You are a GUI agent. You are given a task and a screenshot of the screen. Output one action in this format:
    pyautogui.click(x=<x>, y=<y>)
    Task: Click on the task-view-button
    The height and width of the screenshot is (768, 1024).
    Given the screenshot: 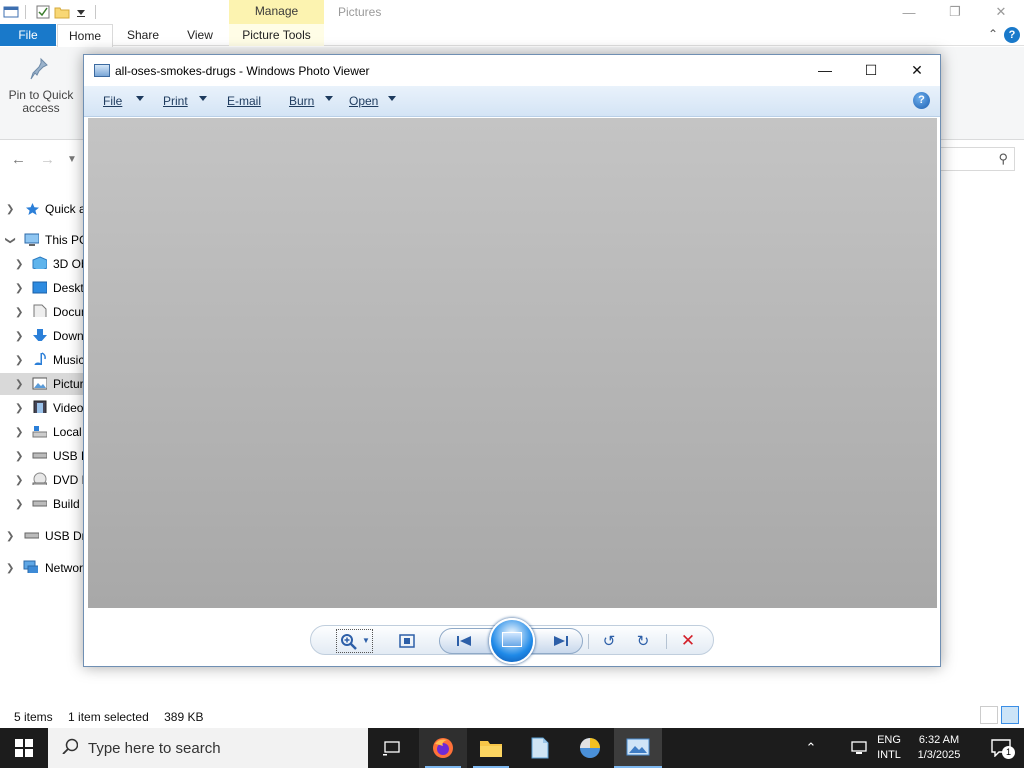 What is the action you would take?
    pyautogui.click(x=392, y=748)
    